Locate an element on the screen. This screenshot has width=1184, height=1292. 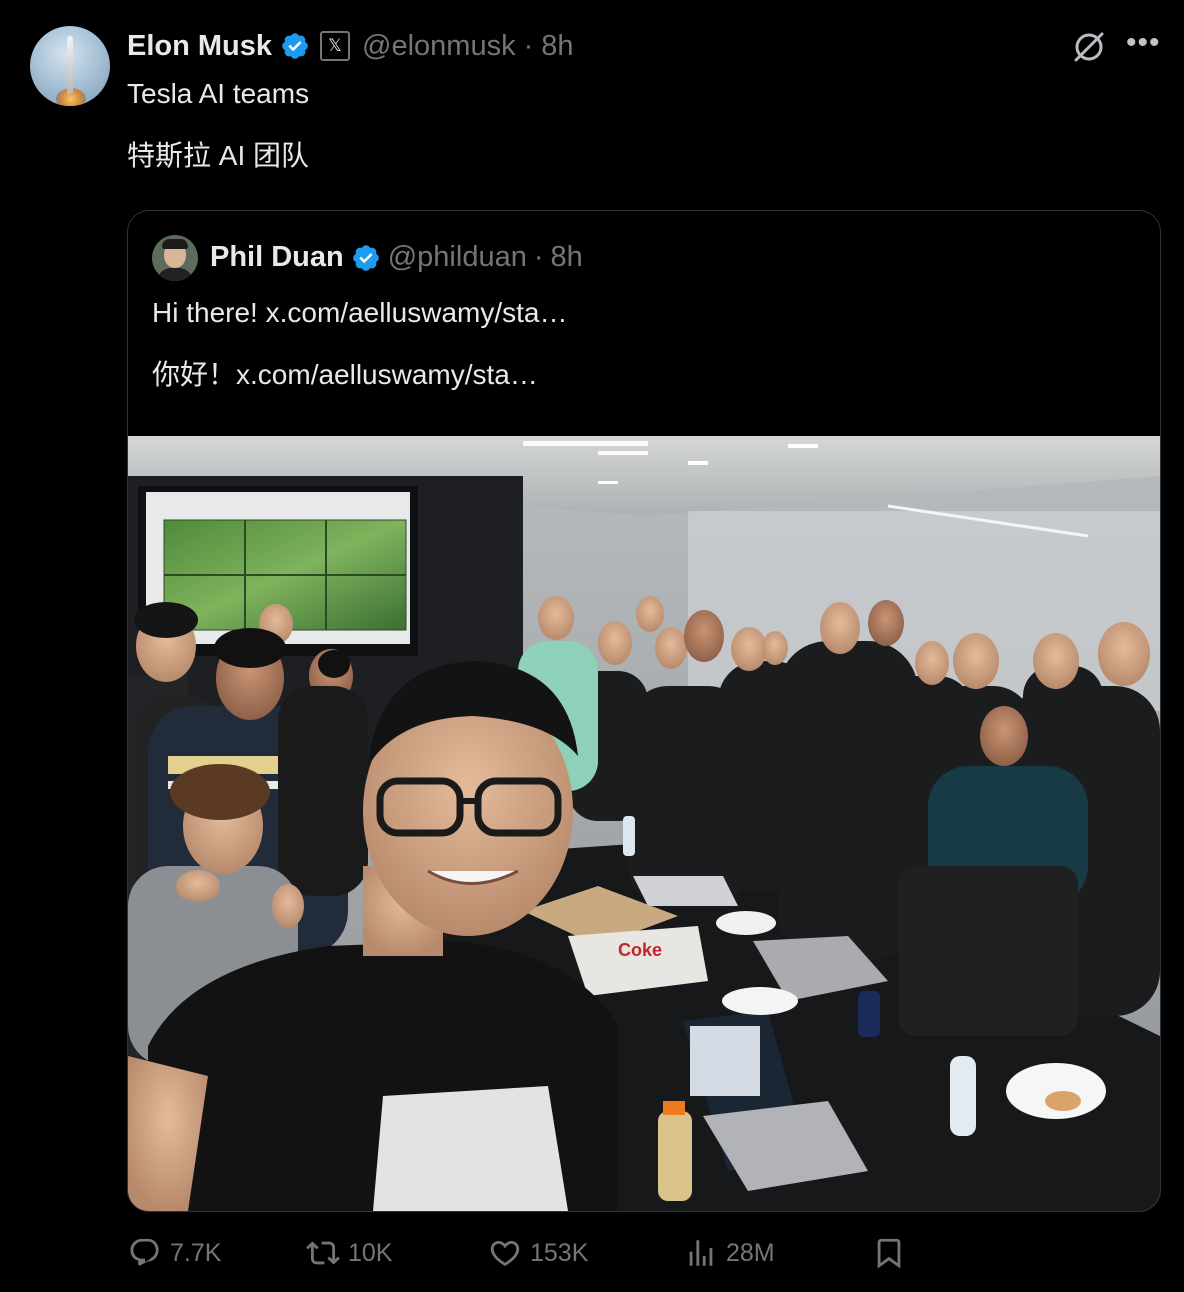
author-handle: @elonmusk is located at coordinates (439, 46).